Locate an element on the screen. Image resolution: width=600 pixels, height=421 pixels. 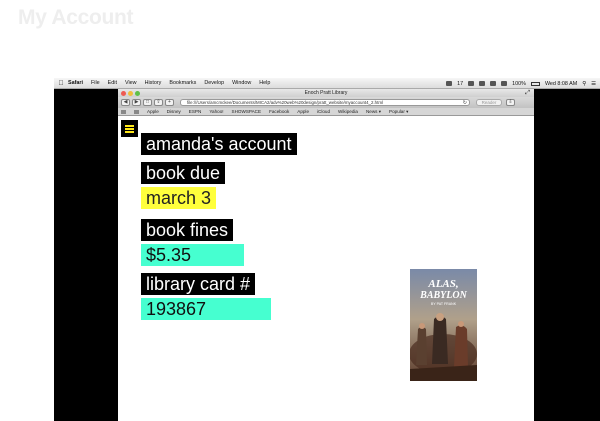
battery-percent: 100% is located at coordinates (519, 83).